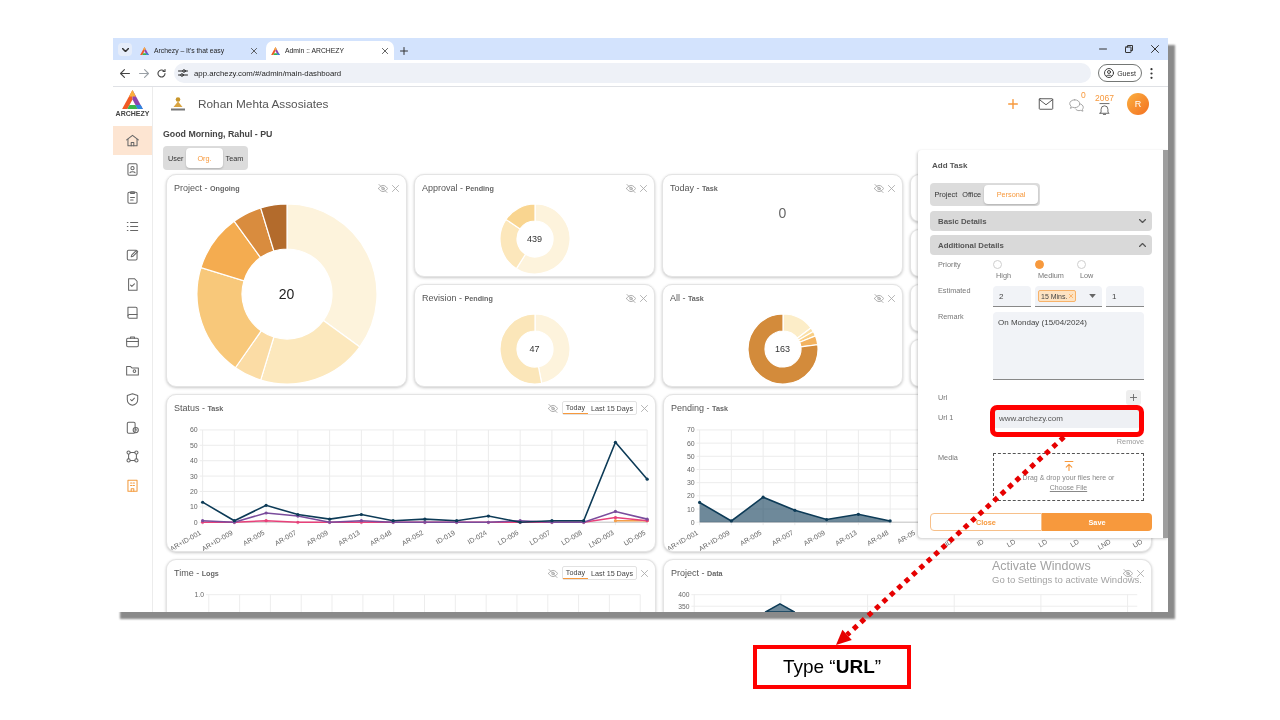  I want to click on upload-icon, so click(1068, 466).